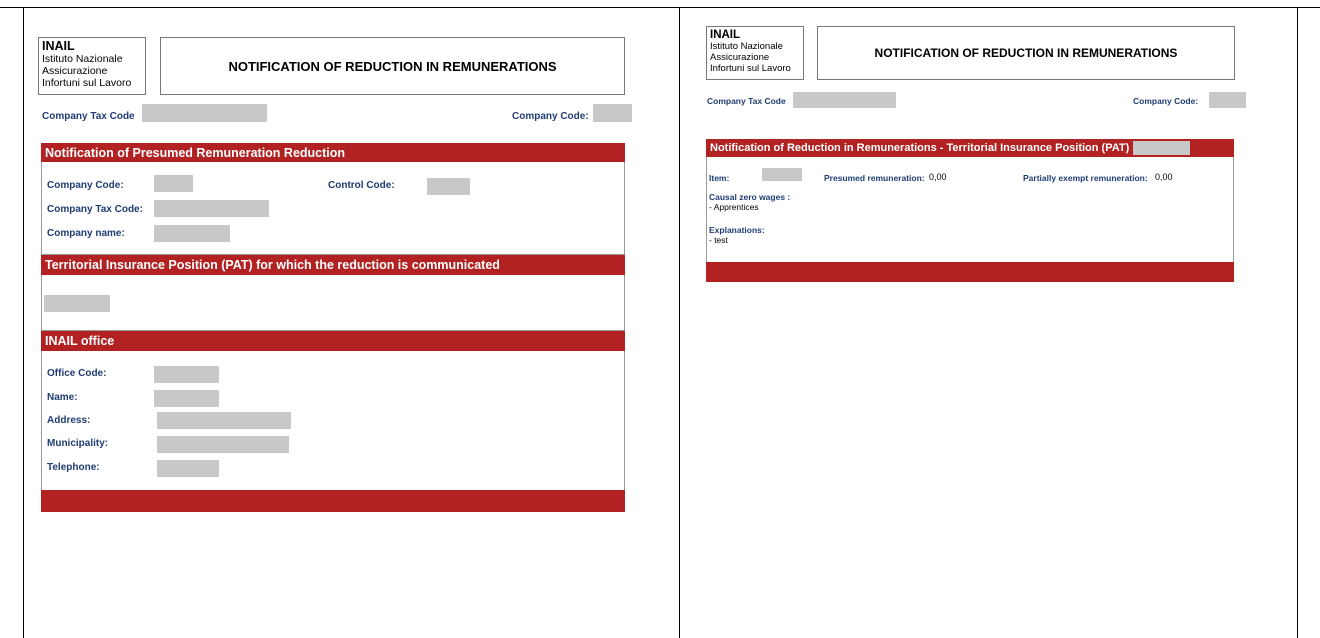 The image size is (1320, 638). What do you see at coordinates (1166, 101) in the screenshot?
I see `company-code-label-right: Company Code:` at bounding box center [1166, 101].